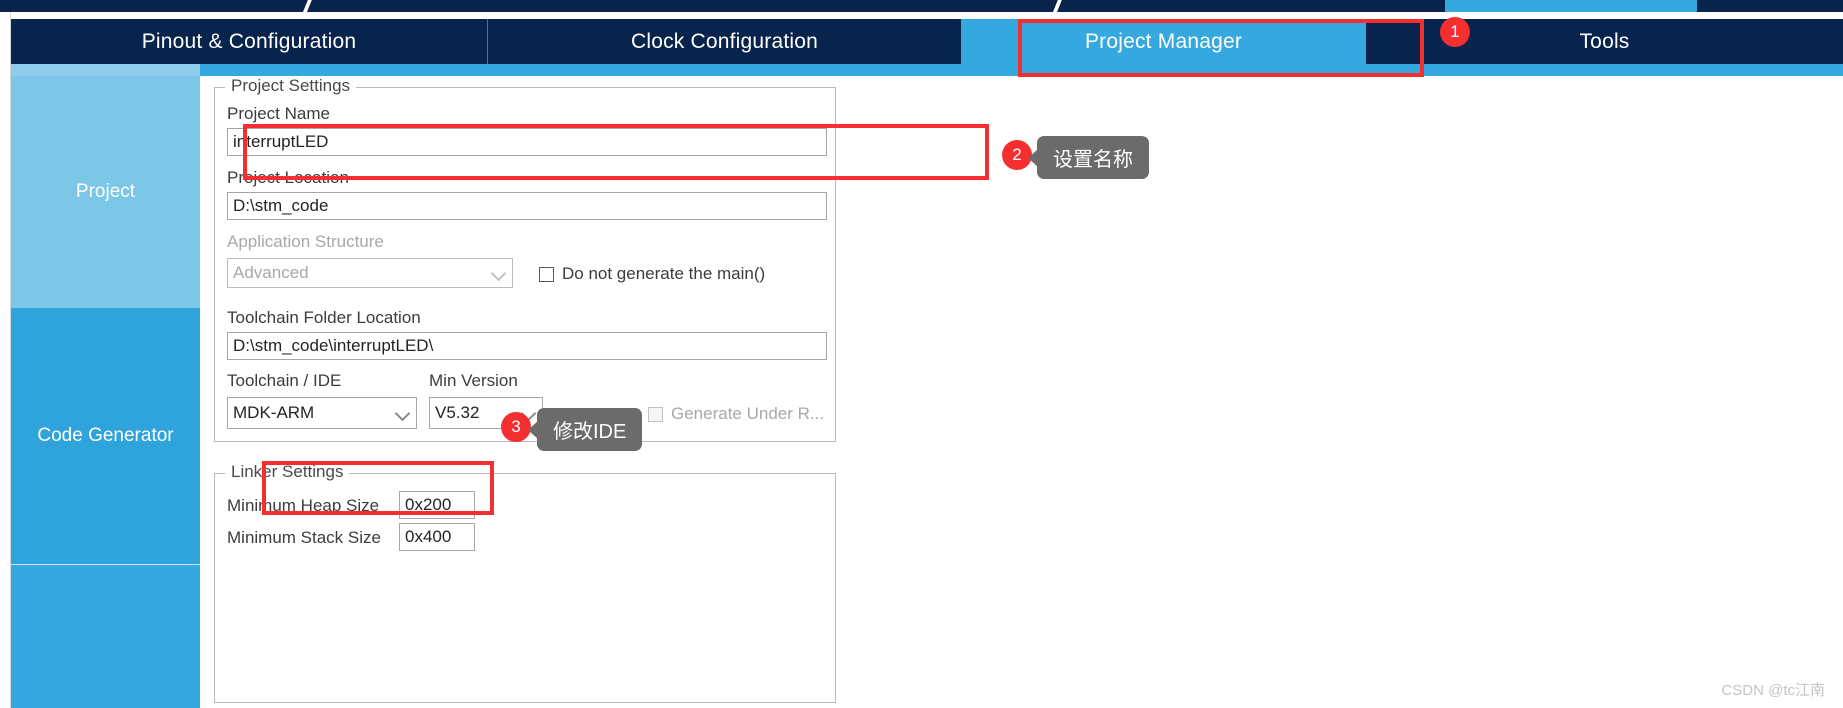 The width and height of the screenshot is (1843, 708). I want to click on project-location-input: D:\stm_code, so click(527, 206).